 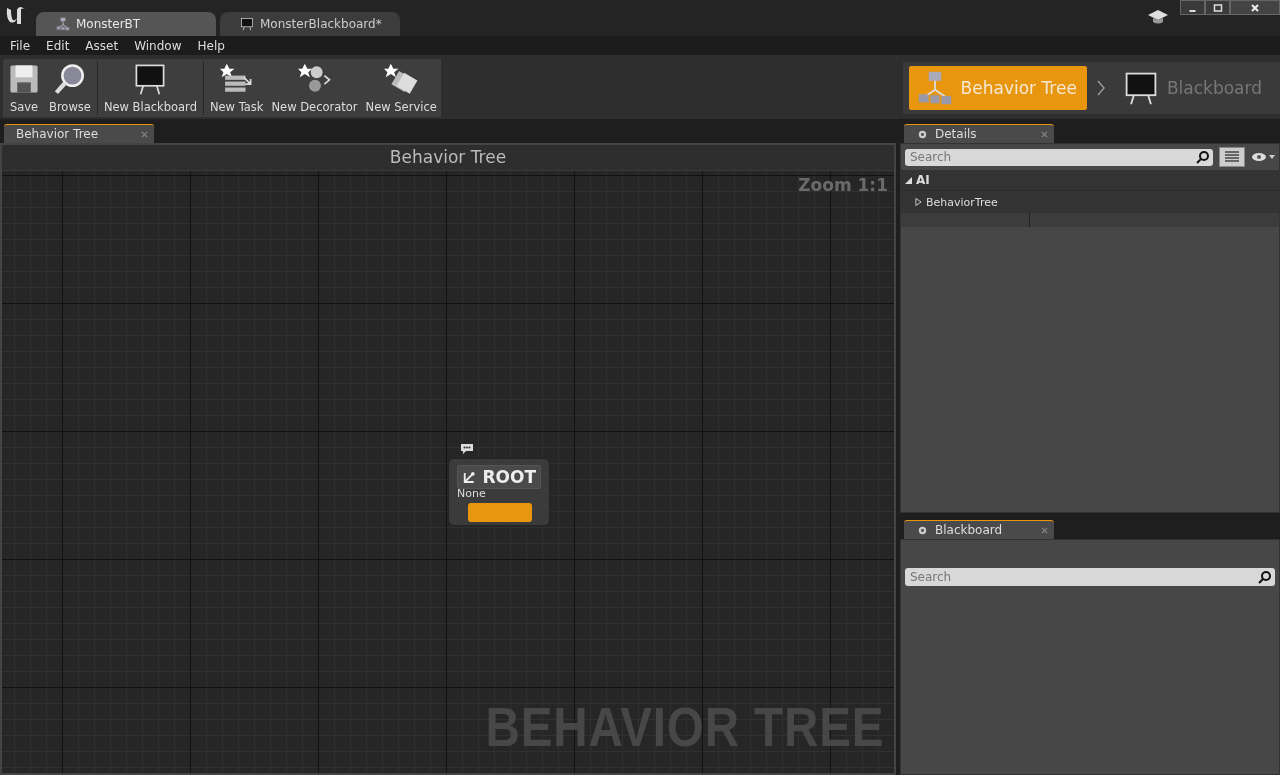 I want to click on toolbar-button: New Service, so click(x=401, y=88).